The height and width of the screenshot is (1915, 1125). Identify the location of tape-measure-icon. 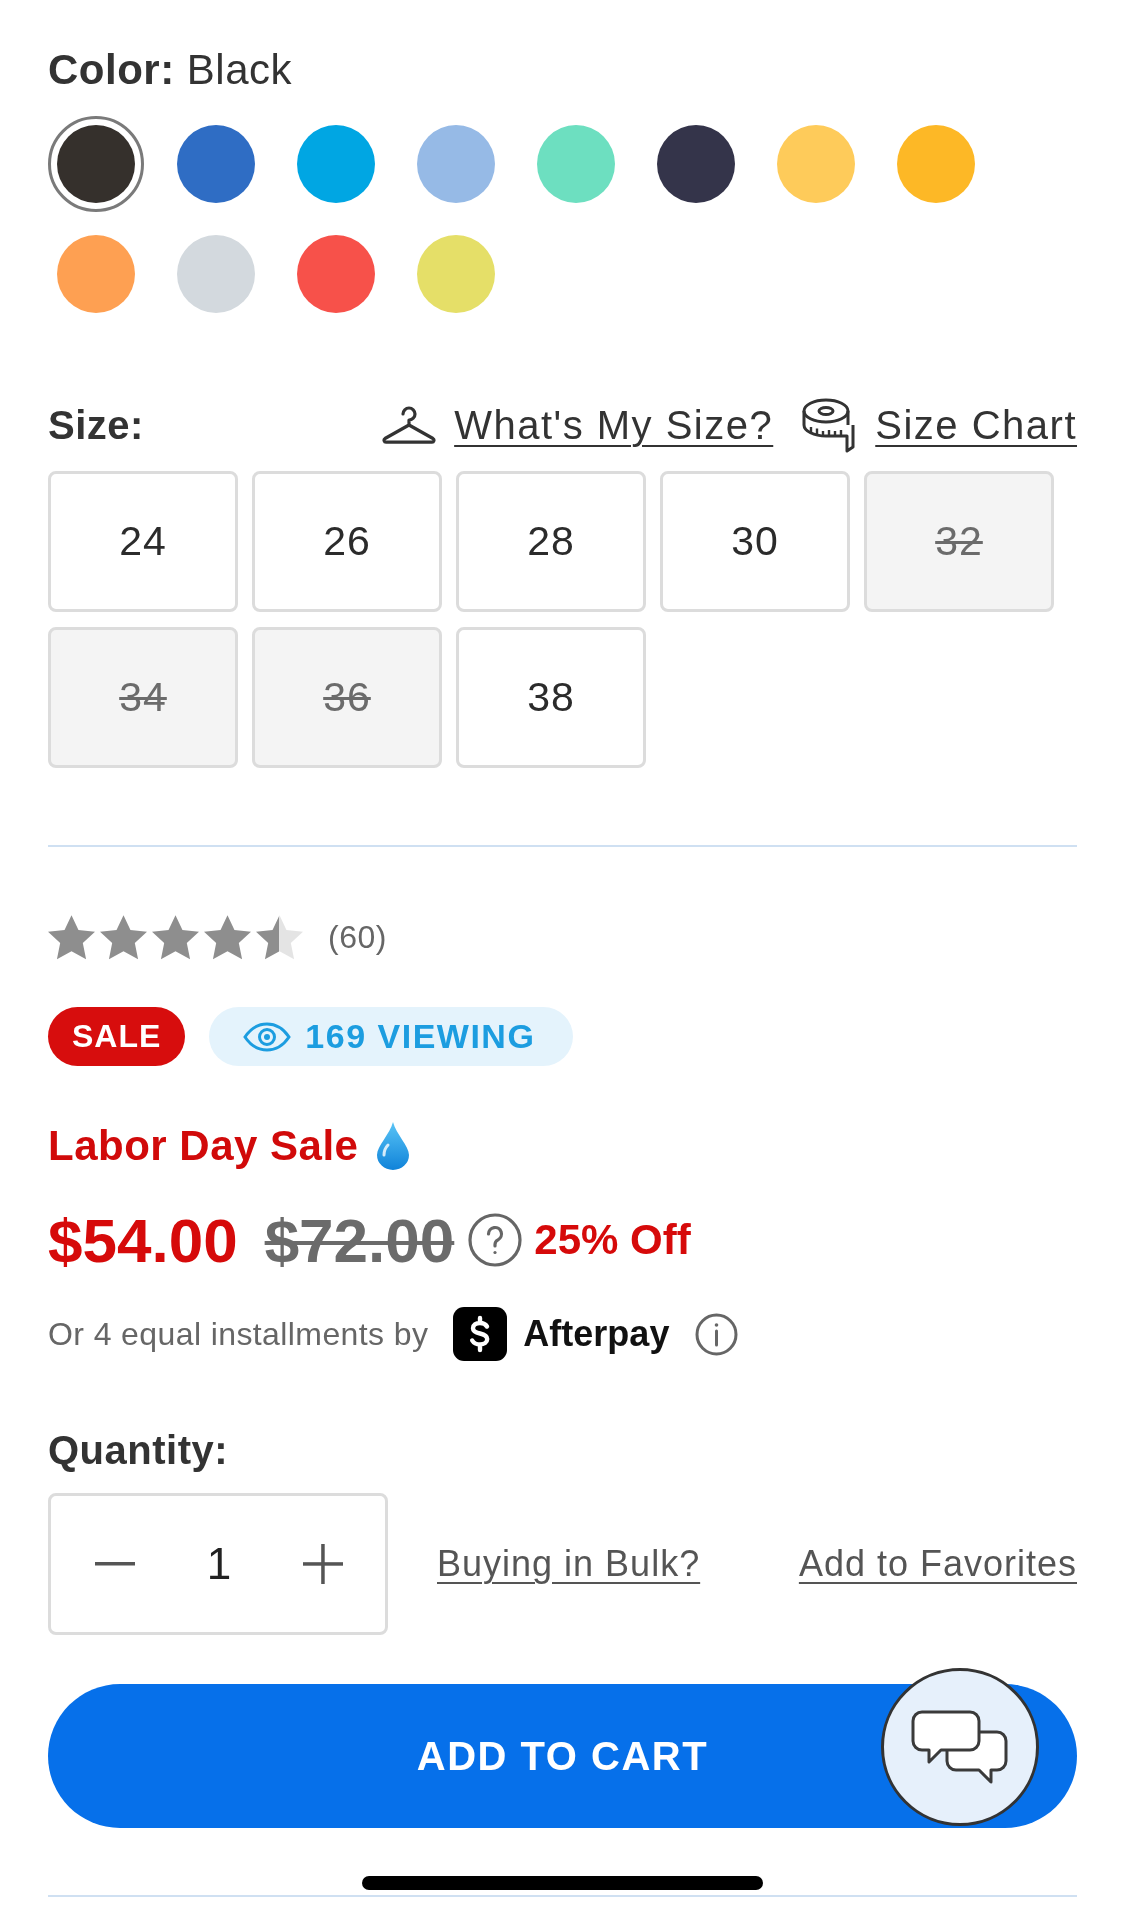
(829, 425).